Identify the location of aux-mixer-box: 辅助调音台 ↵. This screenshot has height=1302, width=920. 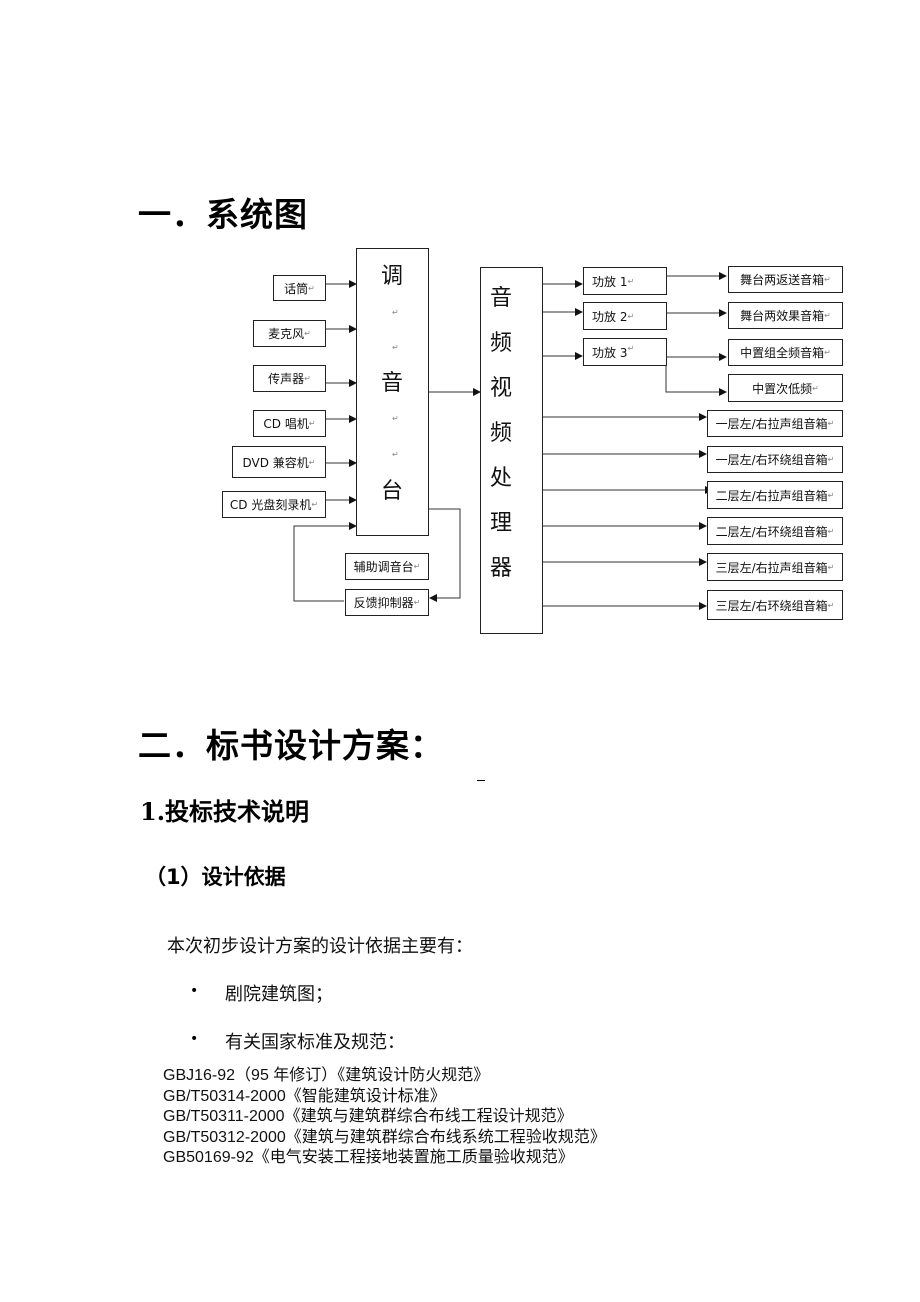
(387, 566).